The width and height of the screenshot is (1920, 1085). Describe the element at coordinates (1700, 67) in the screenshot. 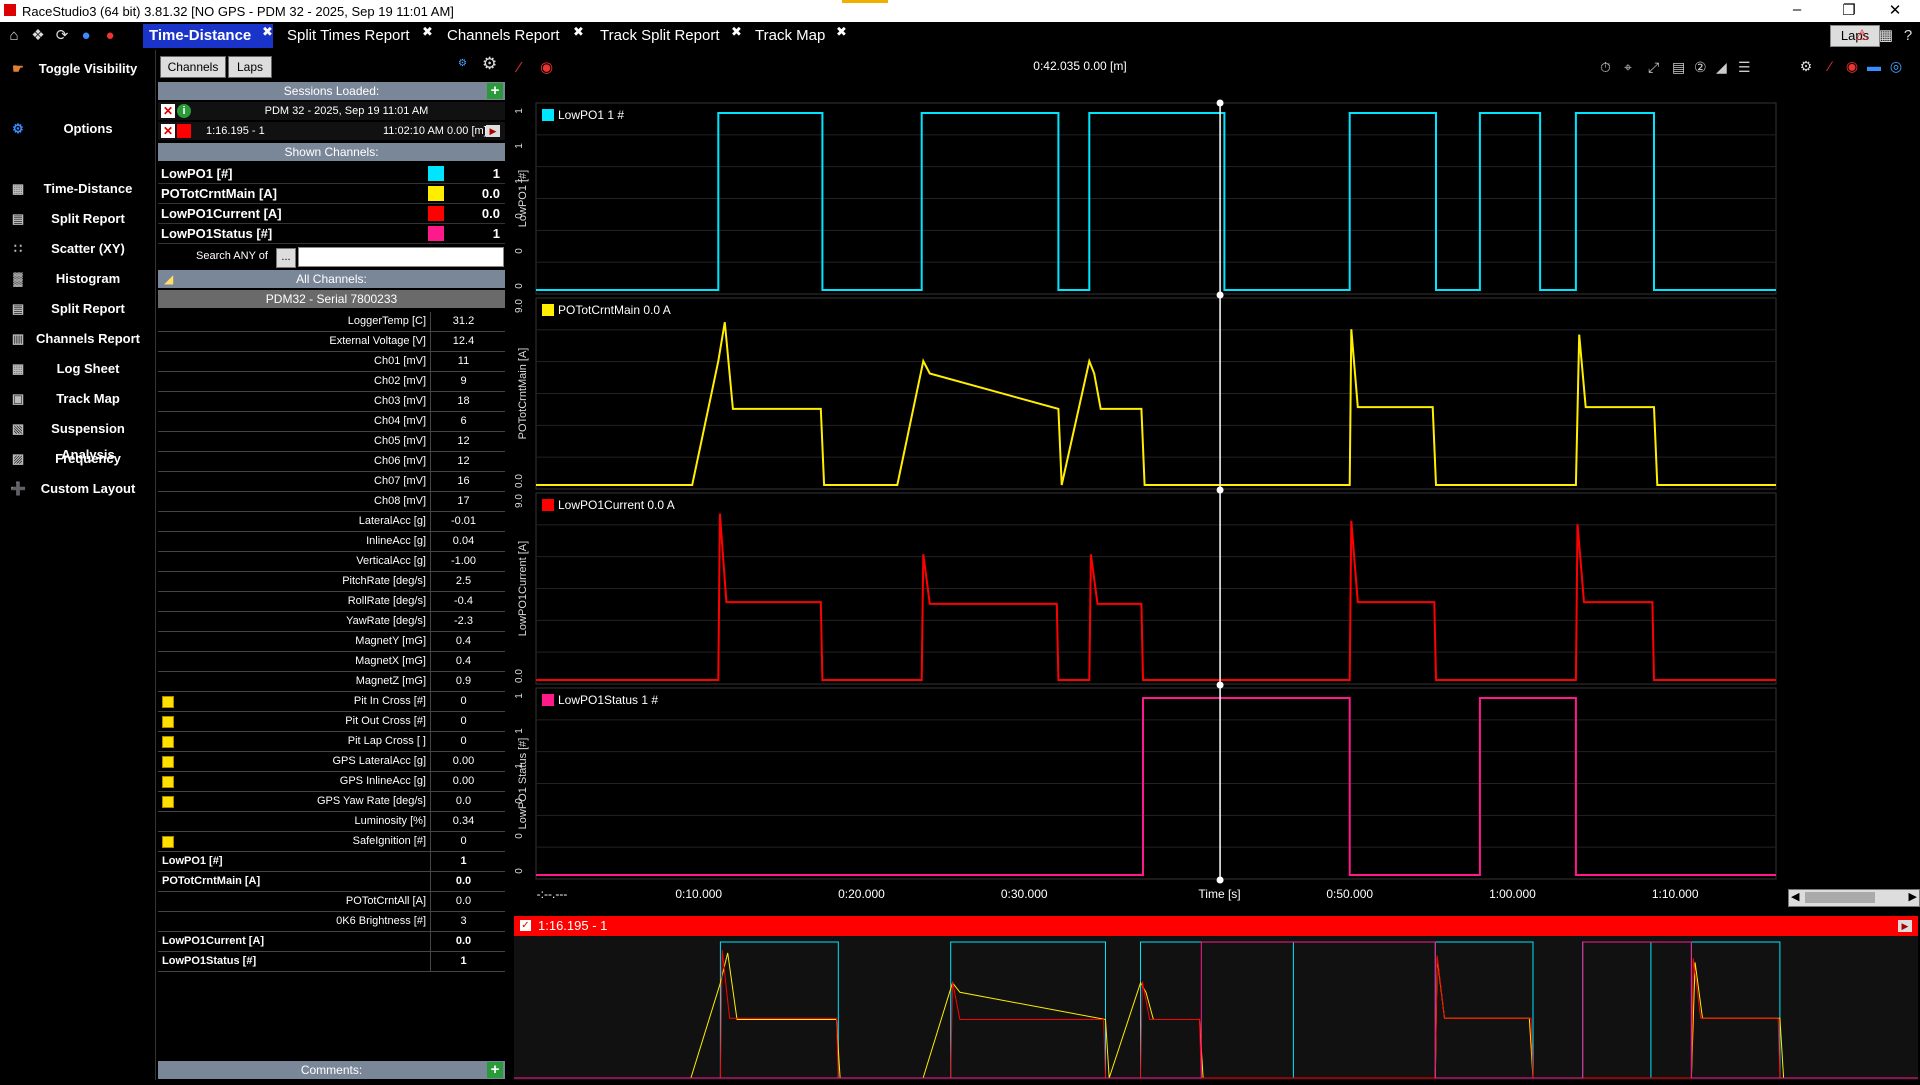

I see `counter-icon: ②` at that location.